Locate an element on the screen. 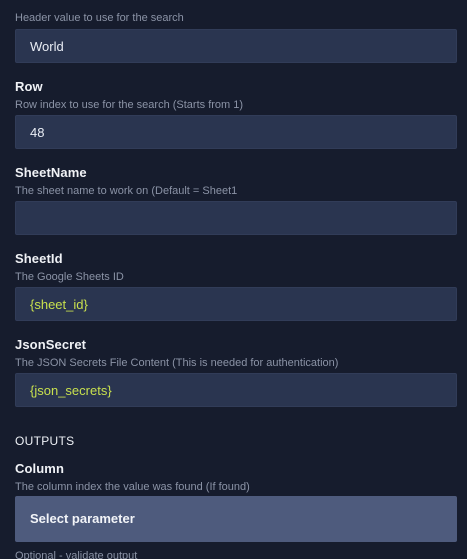  column-select-parameter-button: Select parameter is located at coordinates (236, 519).